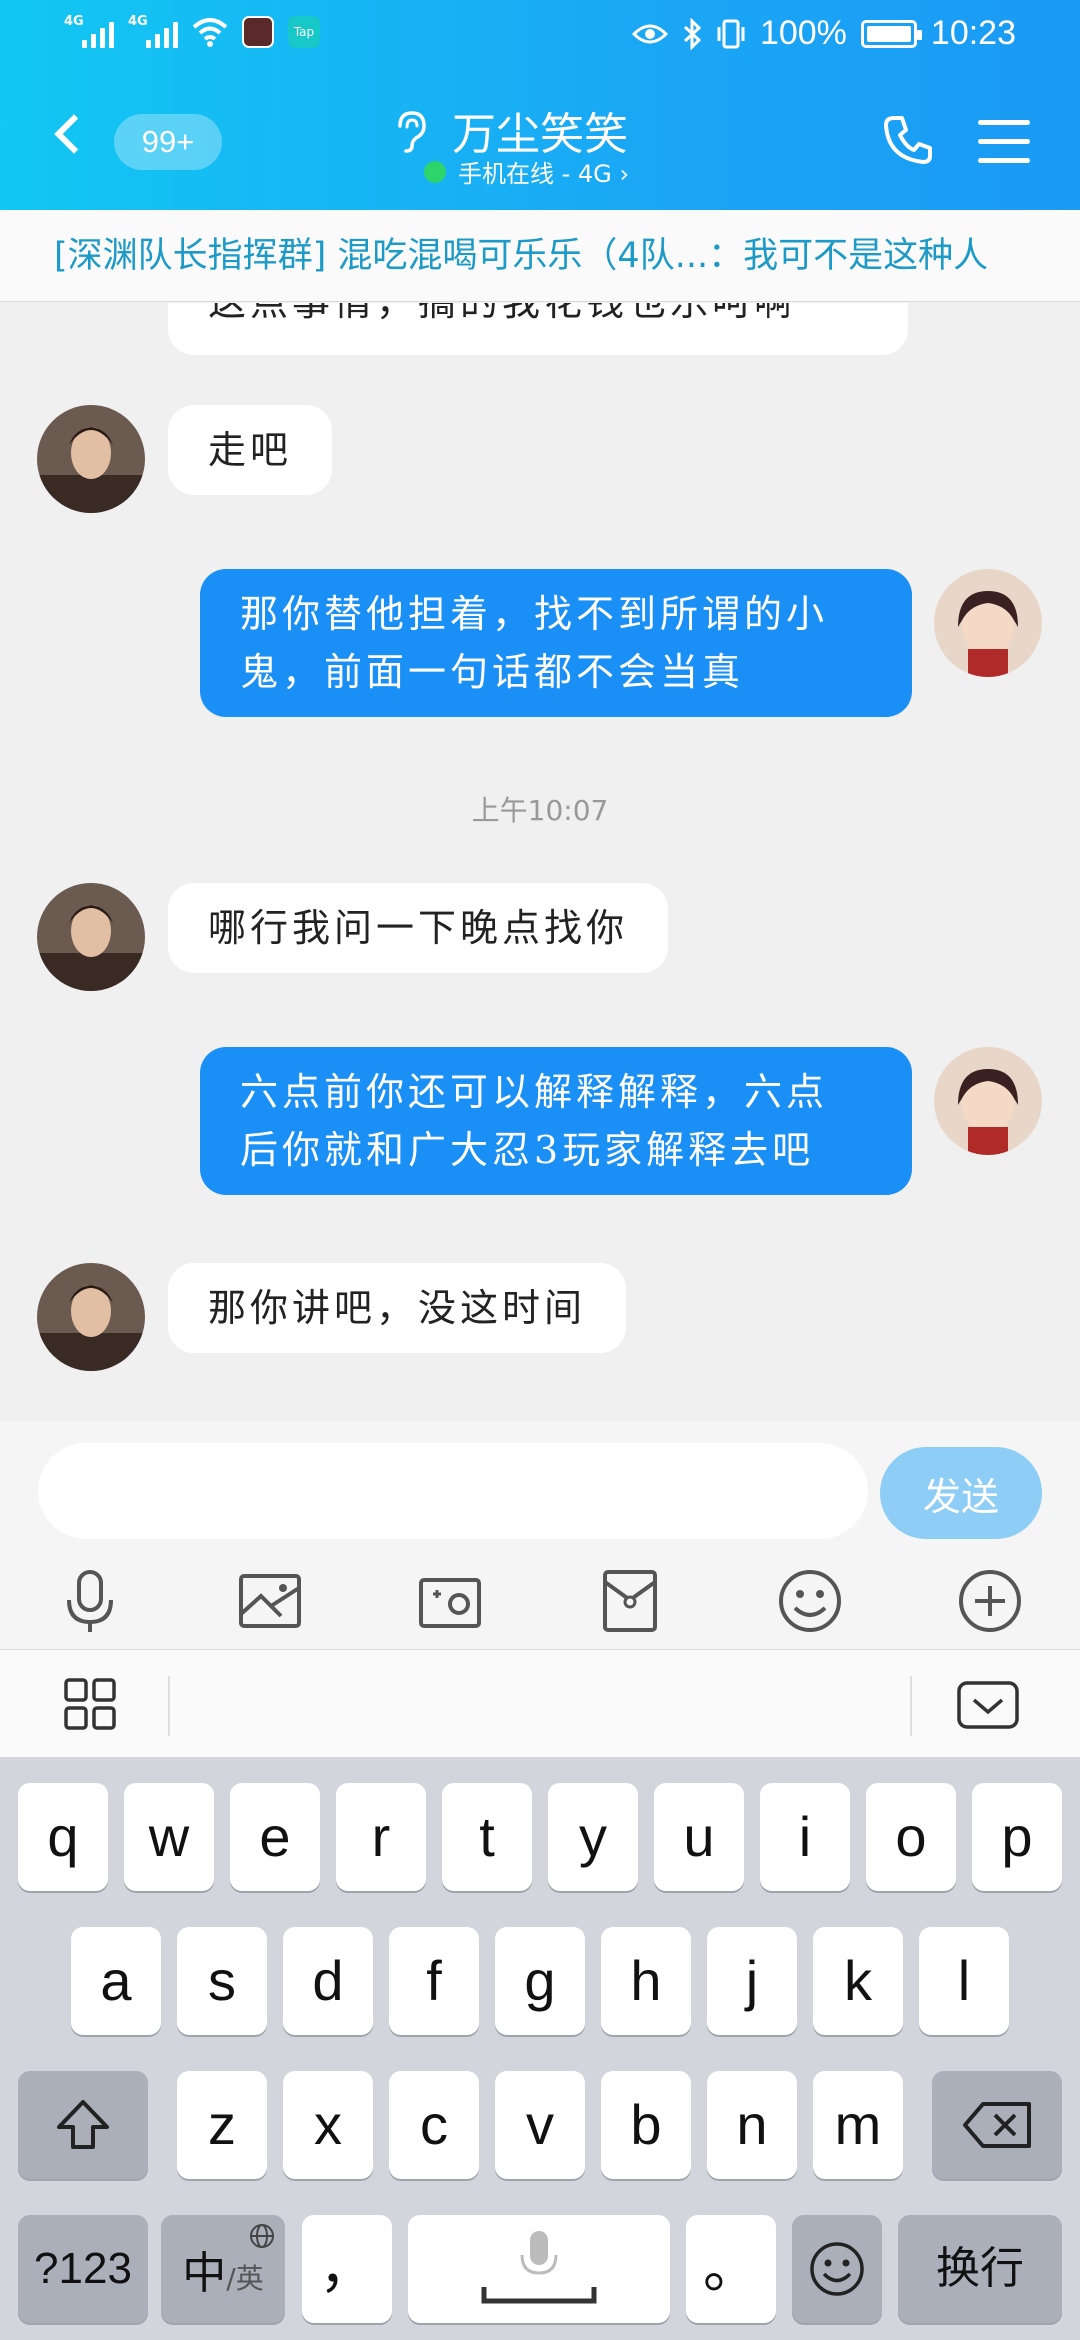 The image size is (1080, 2340). I want to click on message-bubble-incoming: 这点事情，搞的我花钱也乐呵啊, so click(538, 329).